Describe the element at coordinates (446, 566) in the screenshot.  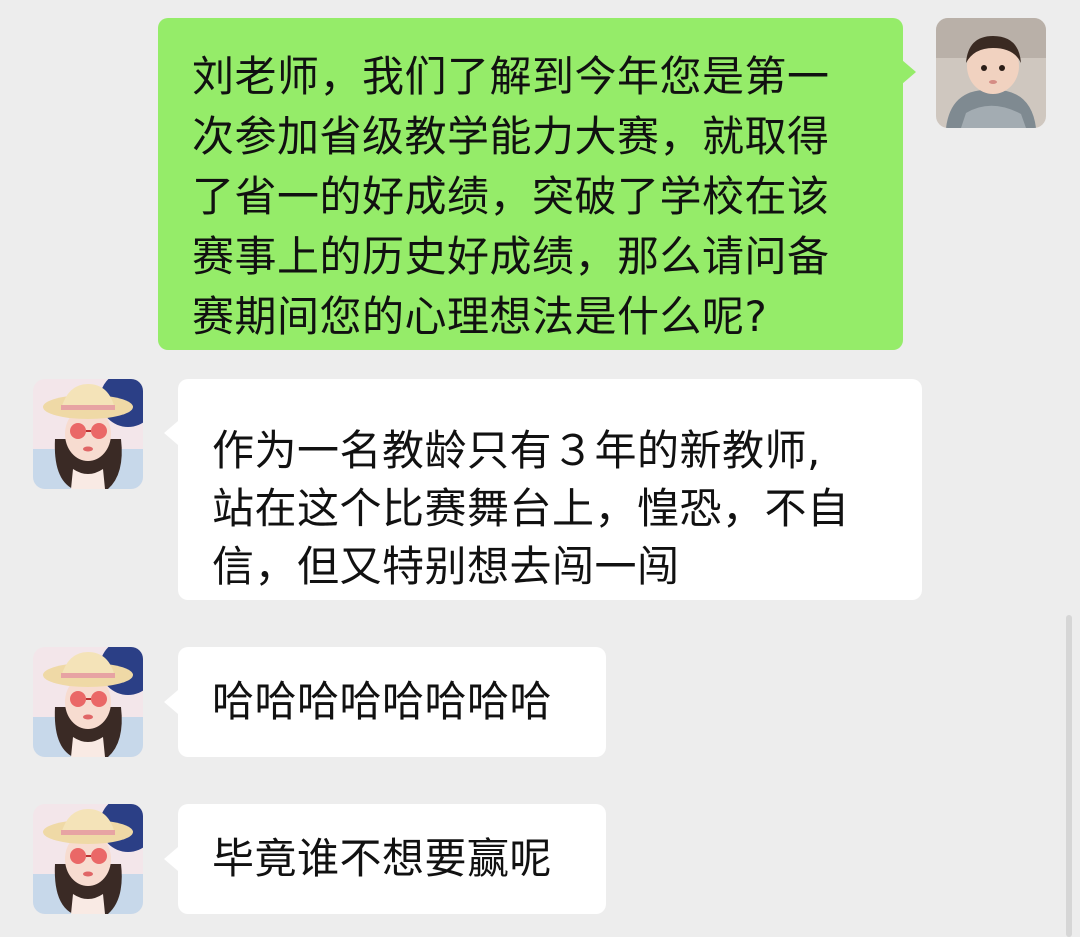
I see `message-text-line: 信，但又特别想去闯一闯` at that location.